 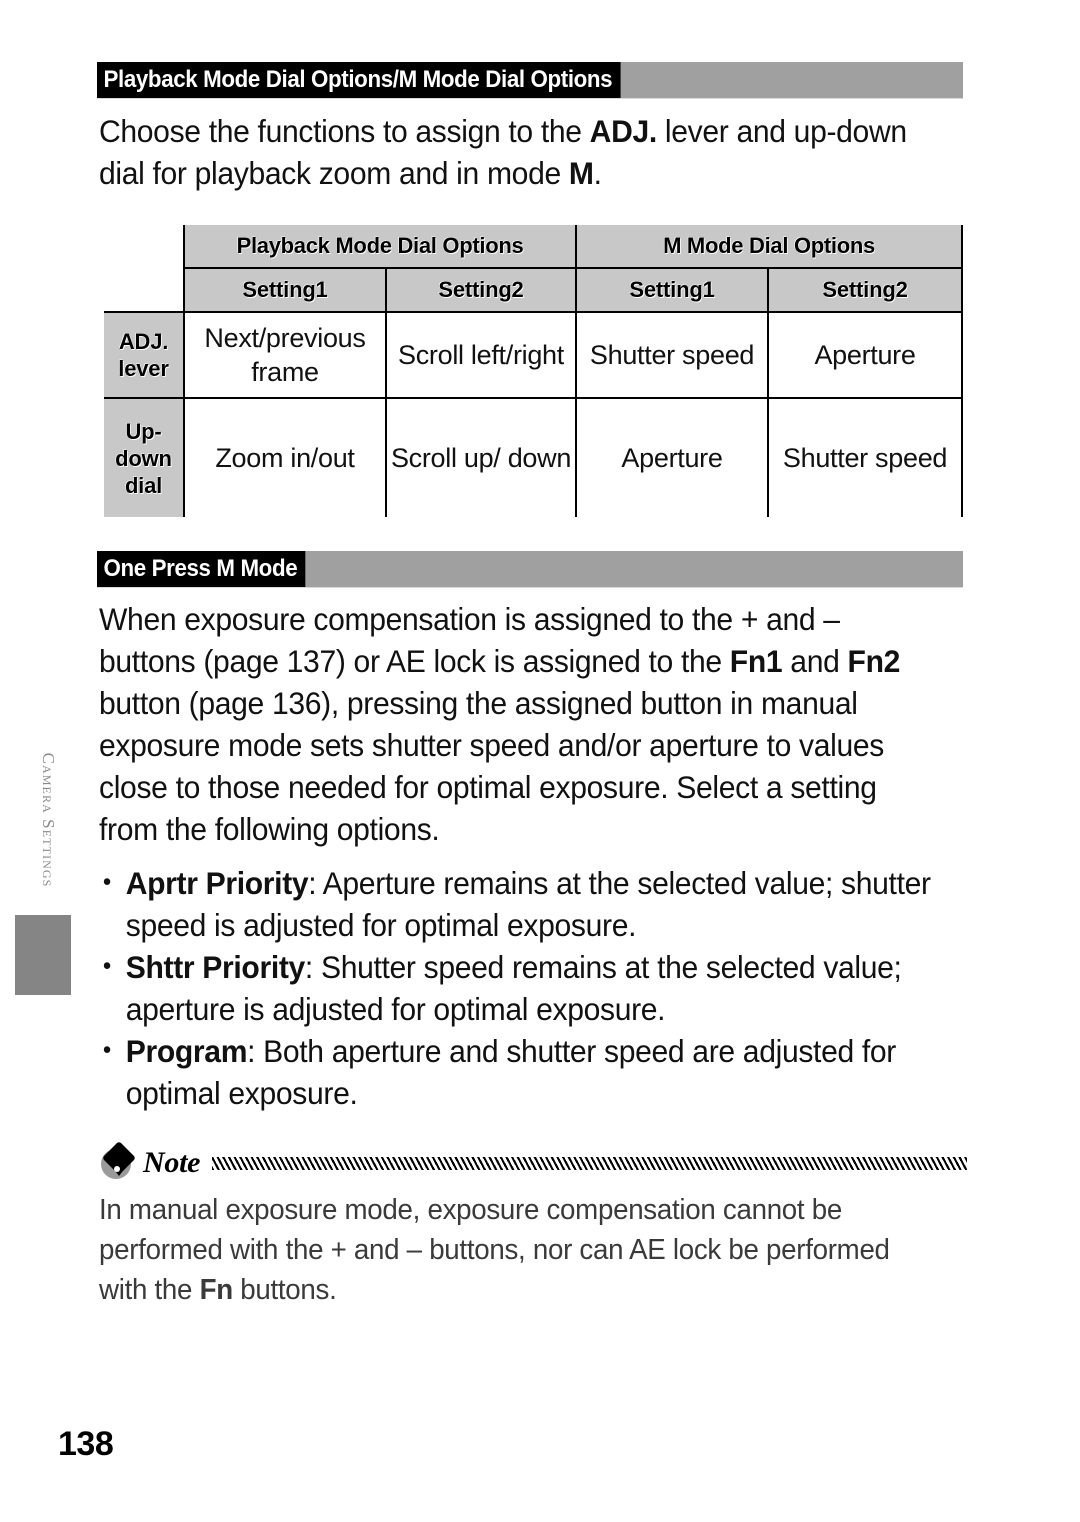 What do you see at coordinates (865, 457) in the screenshot?
I see `table-cell-updown-mmode-setting2: Shutter speed` at bounding box center [865, 457].